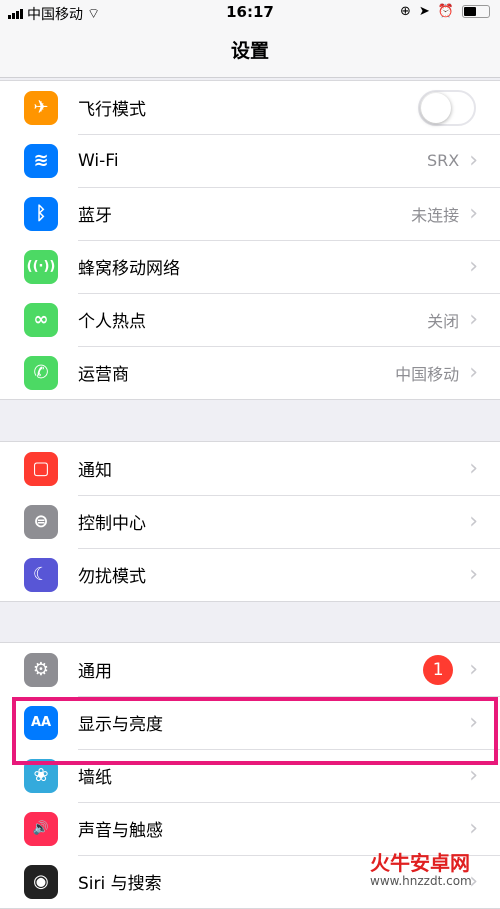 The width and height of the screenshot is (500, 909). Describe the element at coordinates (41, 574) in the screenshot. I see `moon-icon: ☾` at that location.